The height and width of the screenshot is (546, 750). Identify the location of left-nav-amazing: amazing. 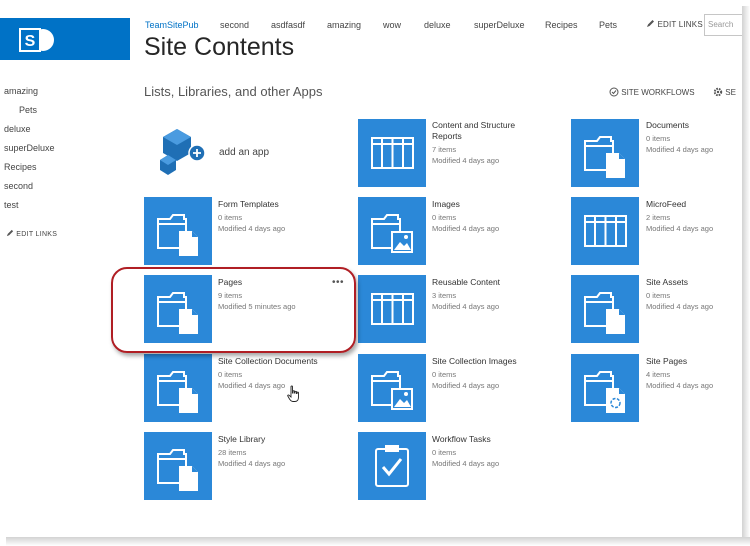
(21, 91).